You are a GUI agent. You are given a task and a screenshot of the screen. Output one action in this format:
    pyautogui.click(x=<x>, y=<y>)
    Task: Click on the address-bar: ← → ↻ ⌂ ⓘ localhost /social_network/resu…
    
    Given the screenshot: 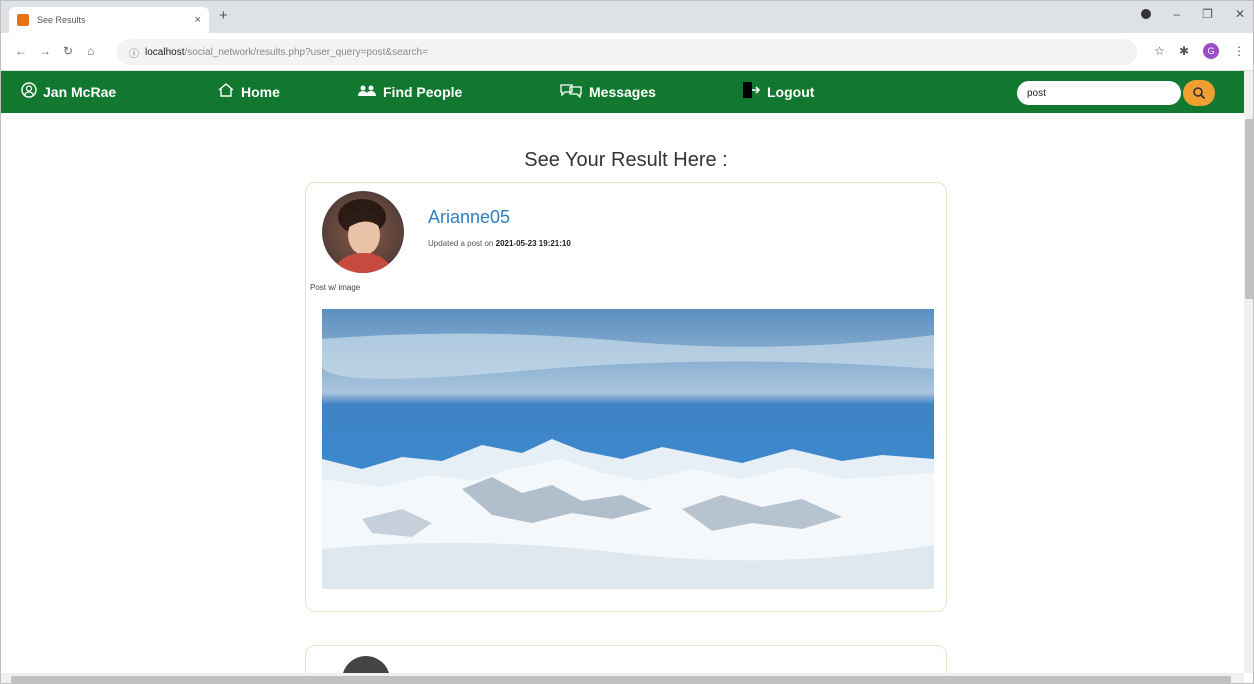 What is the action you would take?
    pyautogui.click(x=627, y=52)
    